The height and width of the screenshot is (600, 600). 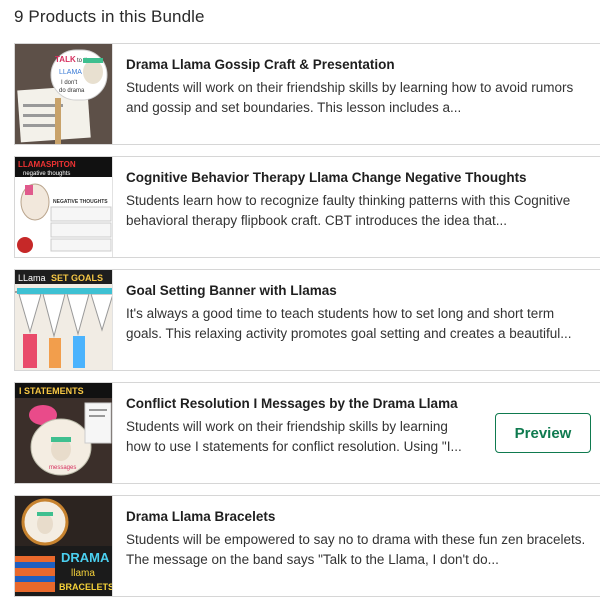 I want to click on thumb-text: I don't, so click(x=69, y=83).